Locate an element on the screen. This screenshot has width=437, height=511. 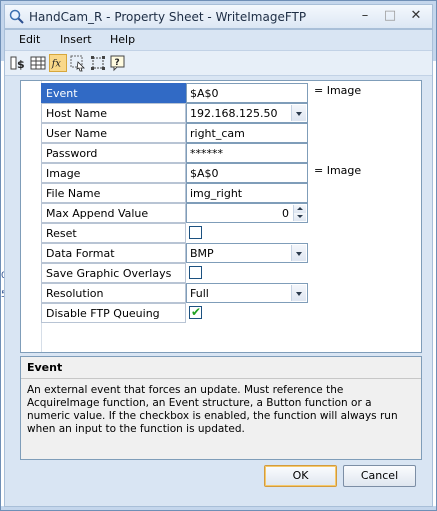
app-magnifier-icon is located at coordinates (16, 16).